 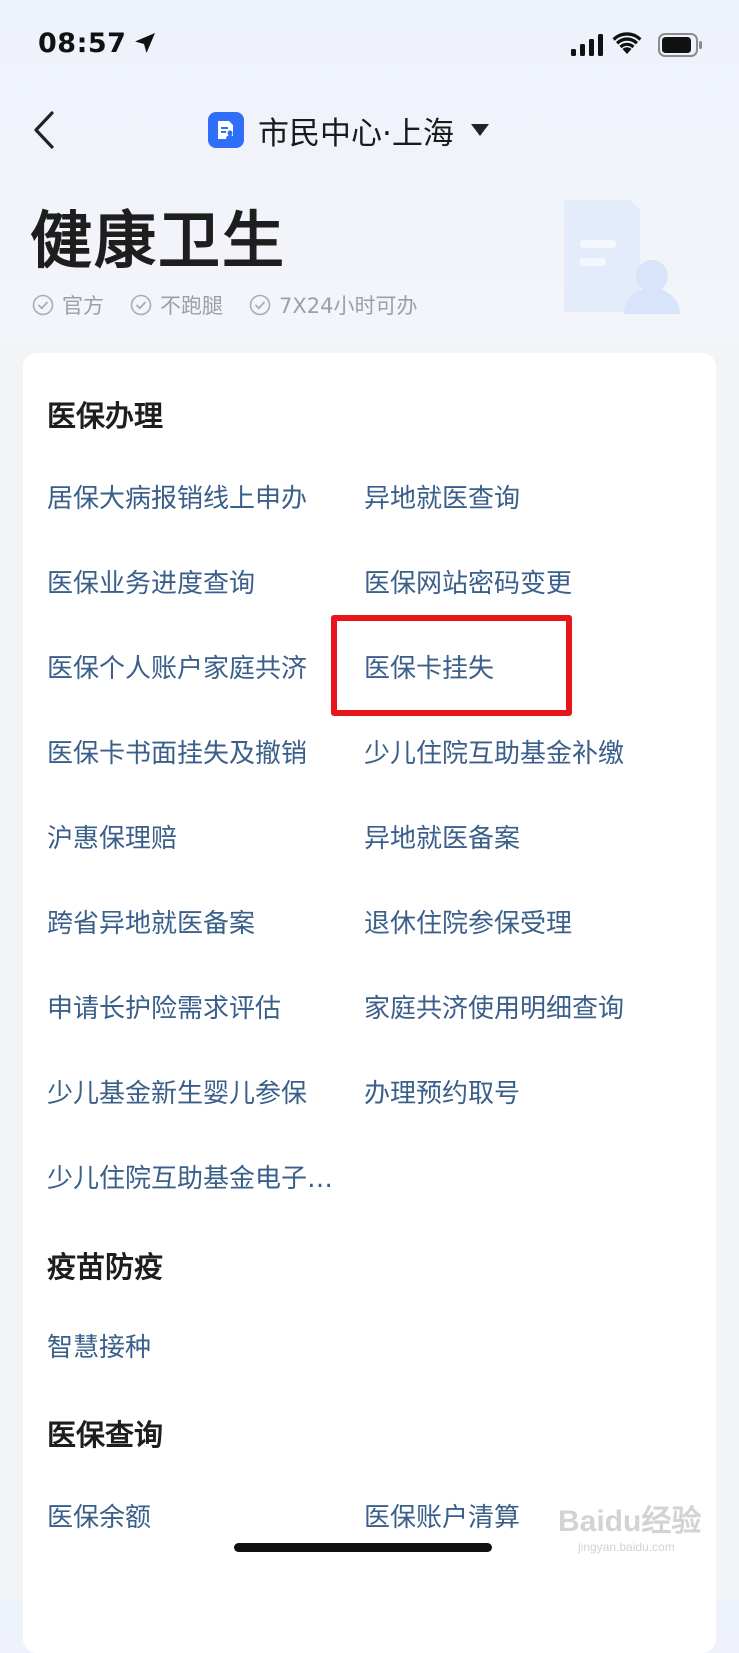 I want to click on nav-bar: 市民中心·上海, so click(x=369, y=130).